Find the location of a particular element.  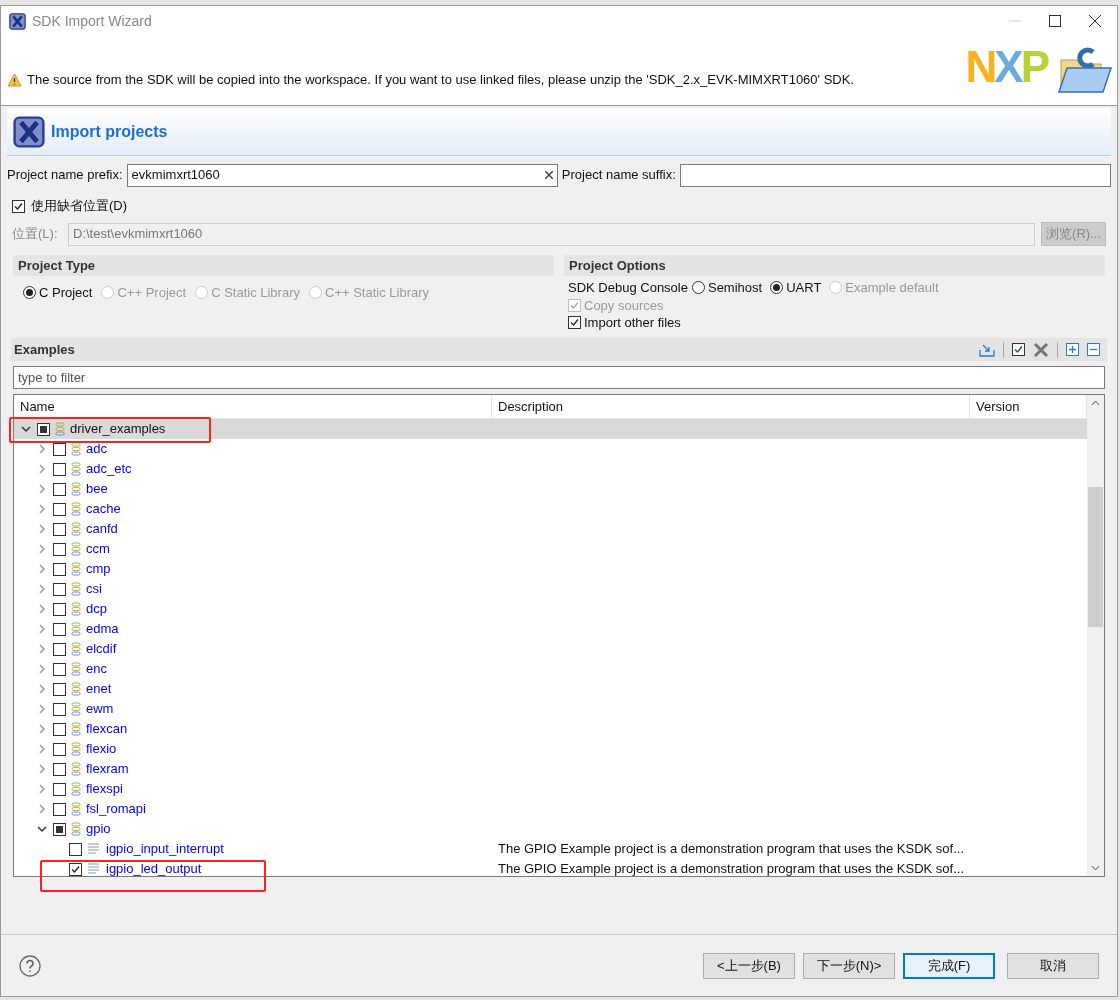

tree-row: flexram is located at coordinates (550, 769).